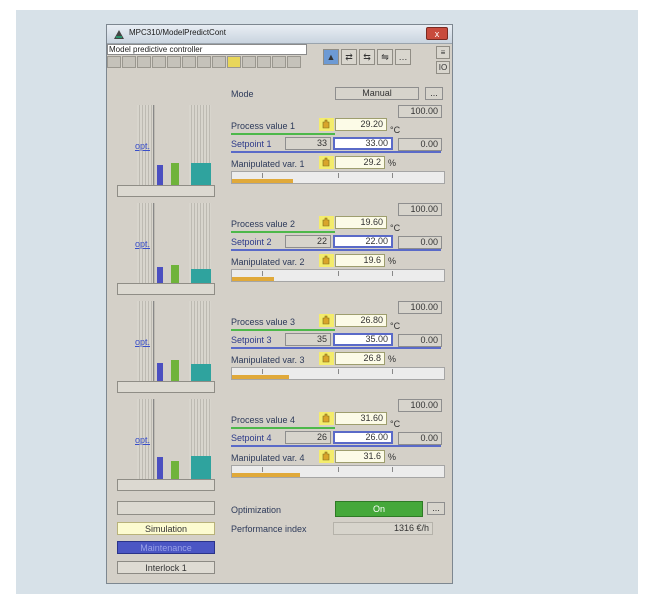 This screenshot has width=651, height=607. Describe the element at coordinates (360, 358) in the screenshot. I see `mv-value: 26.8` at that location.